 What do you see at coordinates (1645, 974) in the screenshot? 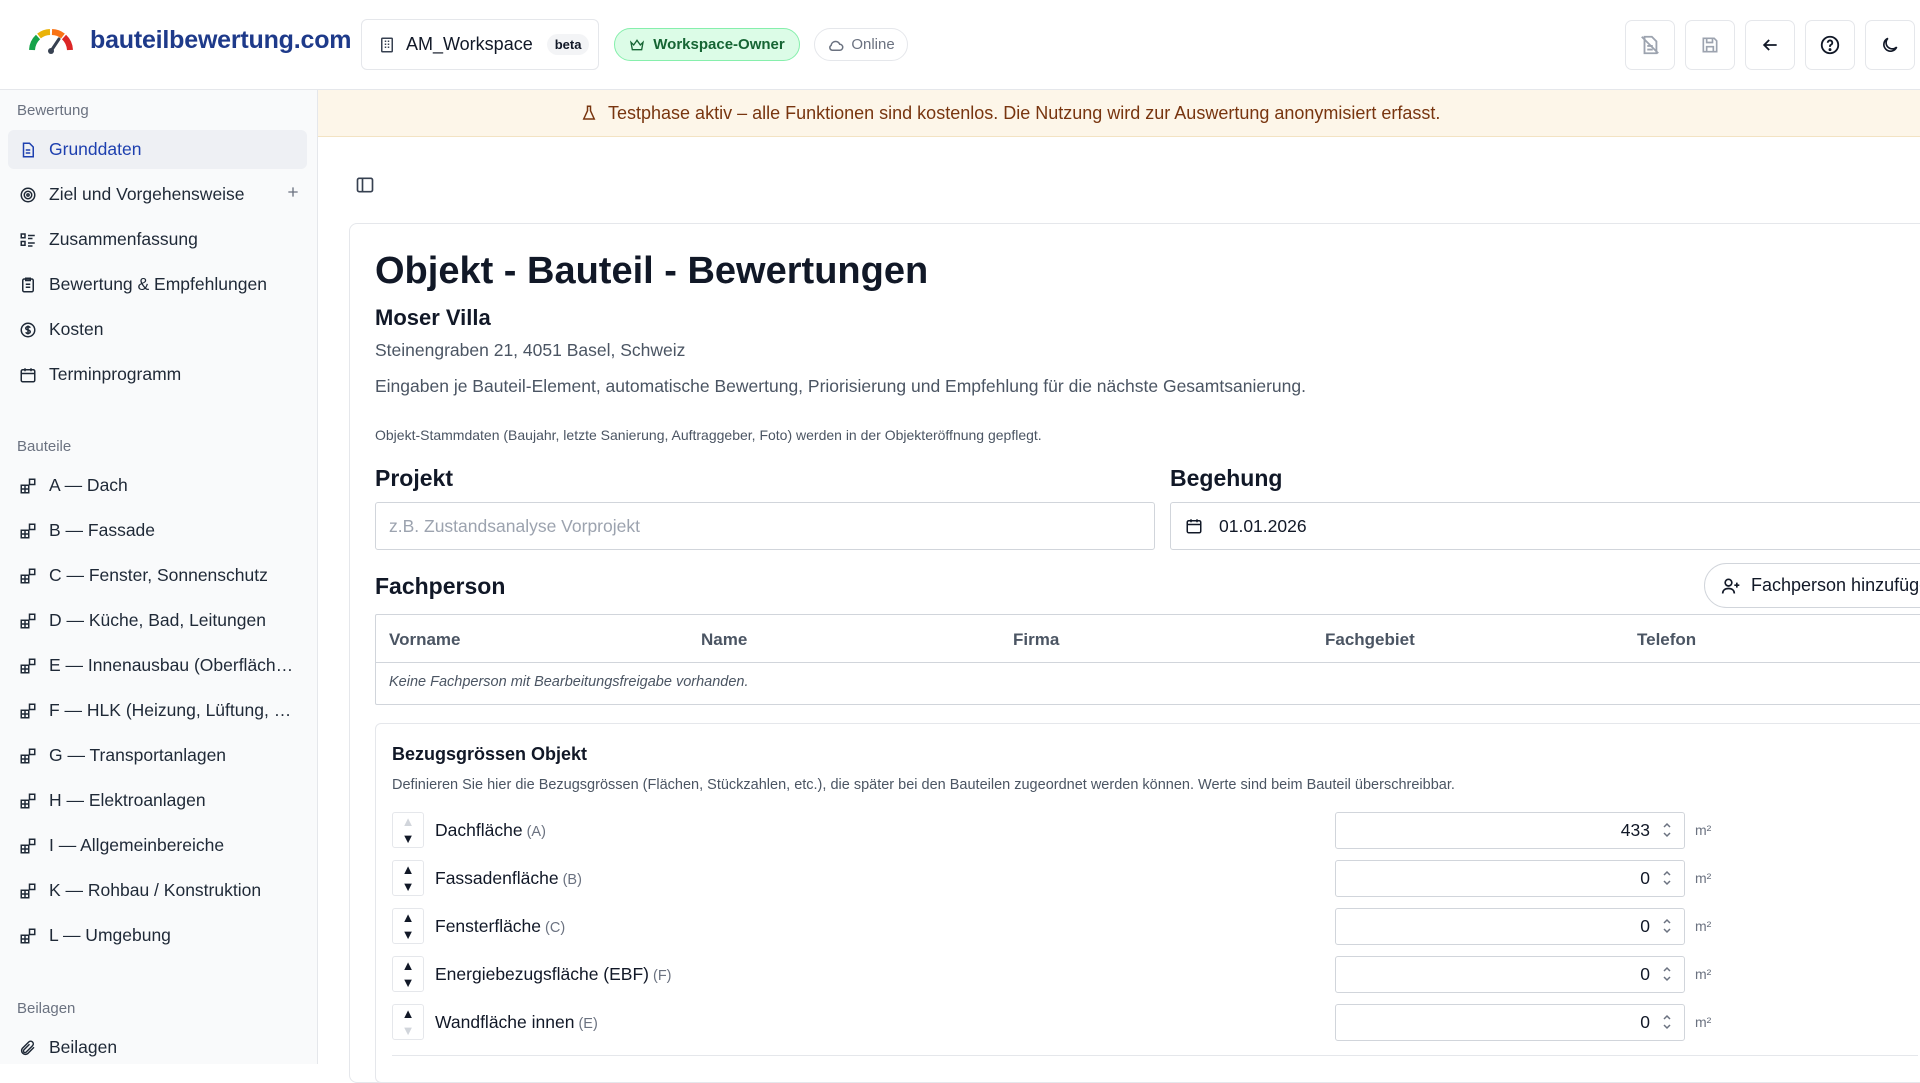
I see `value-text: 0` at bounding box center [1645, 974].